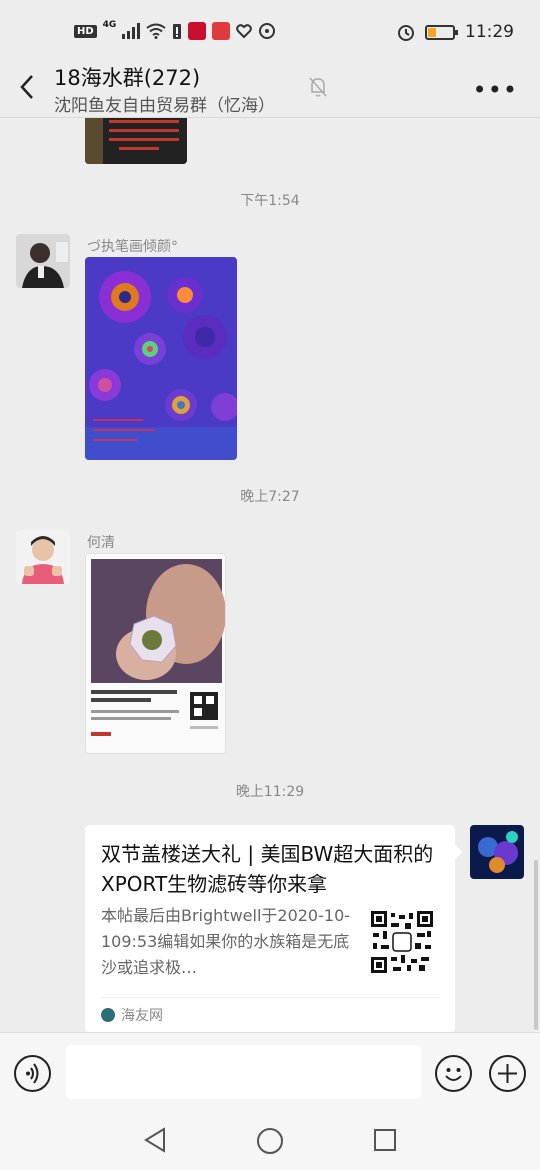 The height and width of the screenshot is (1170, 540). I want to click on source-name: 海友网, so click(142, 1016).